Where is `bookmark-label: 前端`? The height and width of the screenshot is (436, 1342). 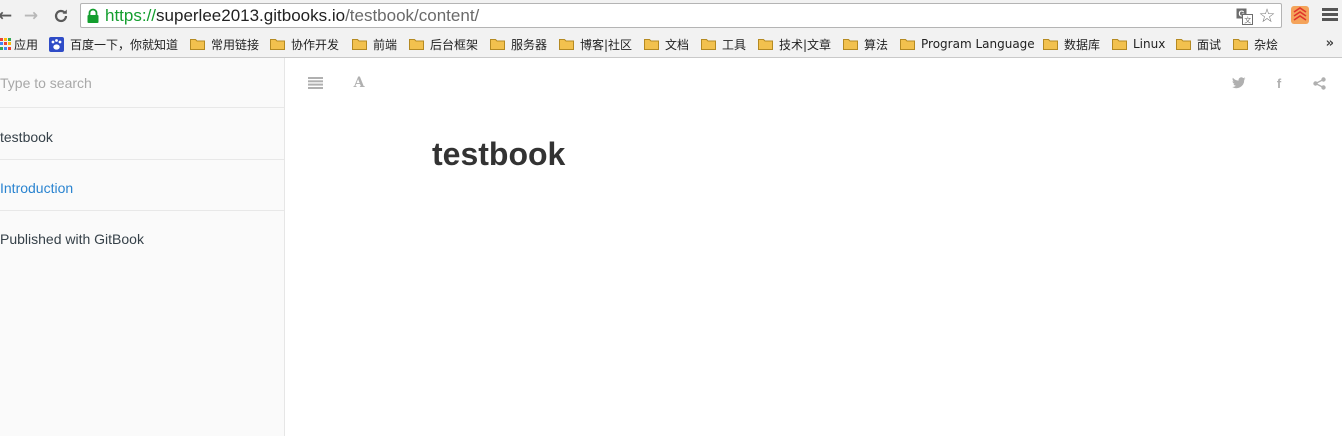
bookmark-label: 前端 is located at coordinates (385, 44).